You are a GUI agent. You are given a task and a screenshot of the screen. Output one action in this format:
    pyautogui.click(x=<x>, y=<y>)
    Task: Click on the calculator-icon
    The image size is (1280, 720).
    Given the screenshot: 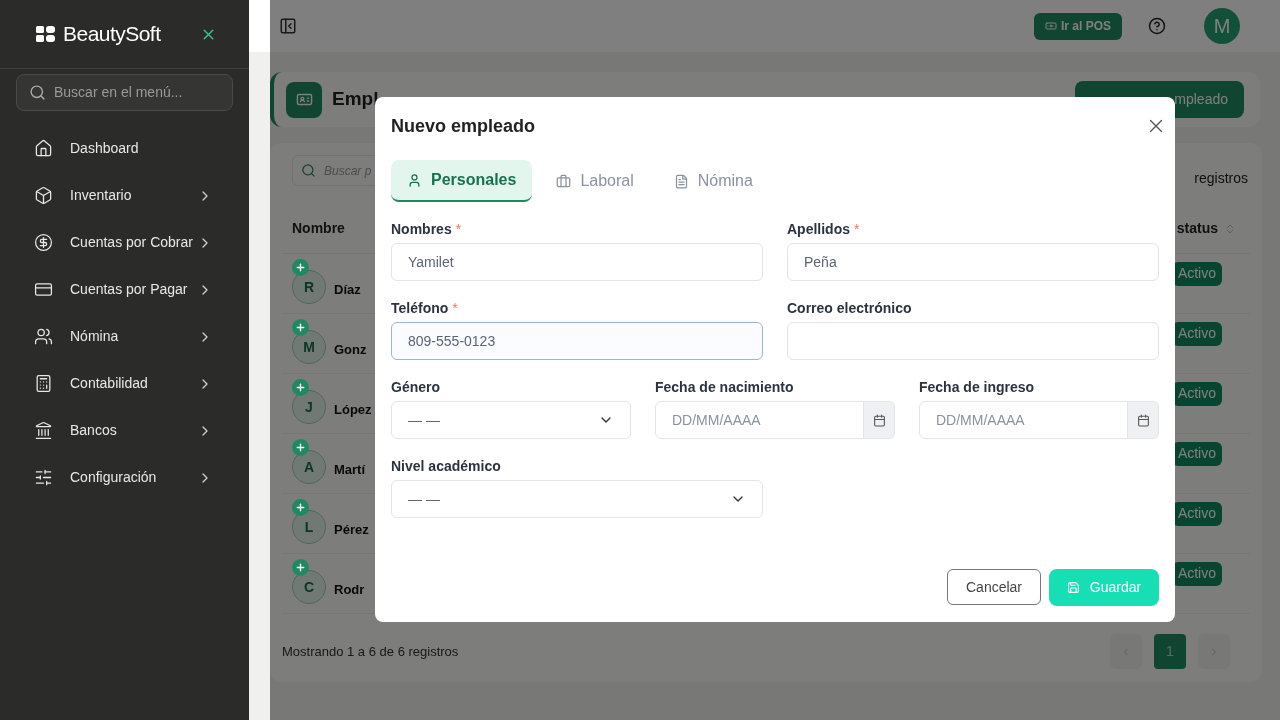 What is the action you would take?
    pyautogui.click(x=43, y=383)
    